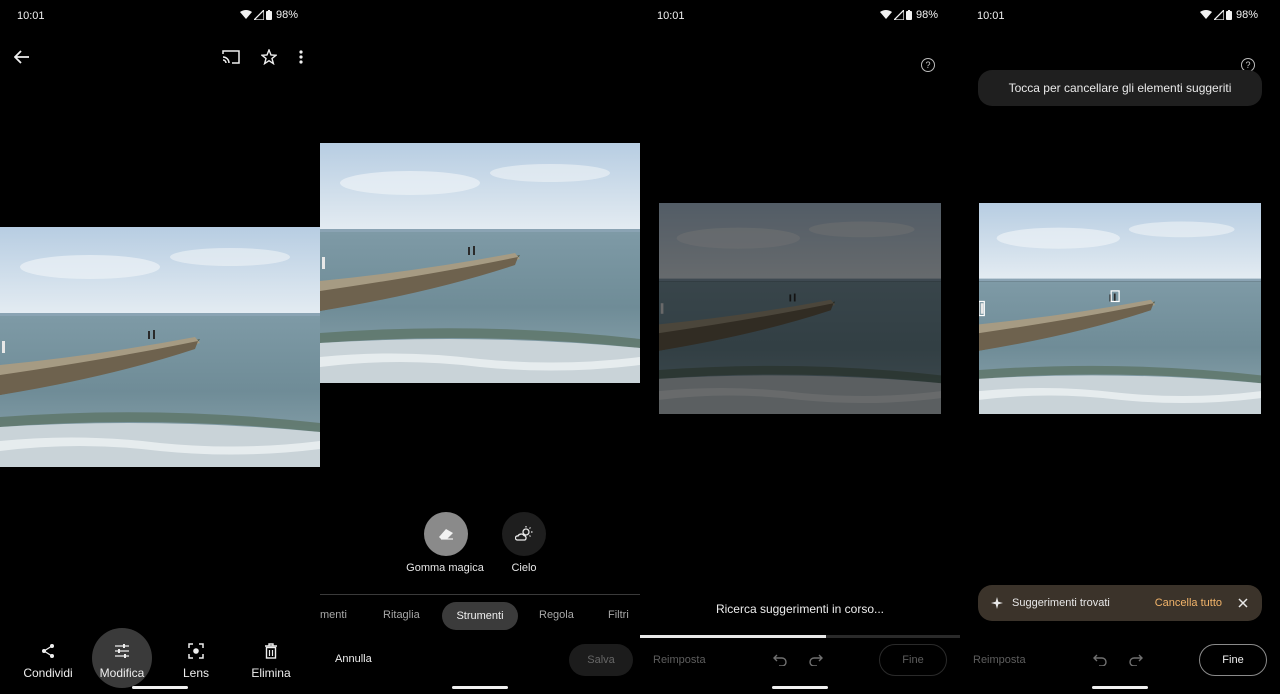  I want to click on sky-icon, so click(524, 533).